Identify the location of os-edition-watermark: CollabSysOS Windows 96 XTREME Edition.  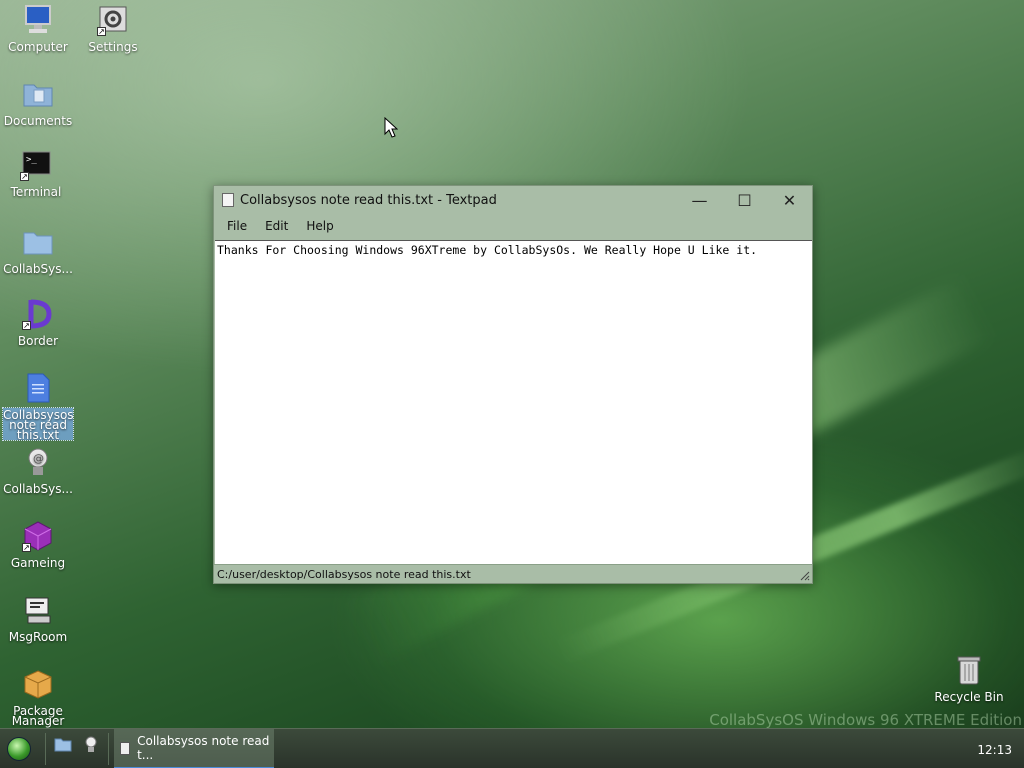
(865, 720).